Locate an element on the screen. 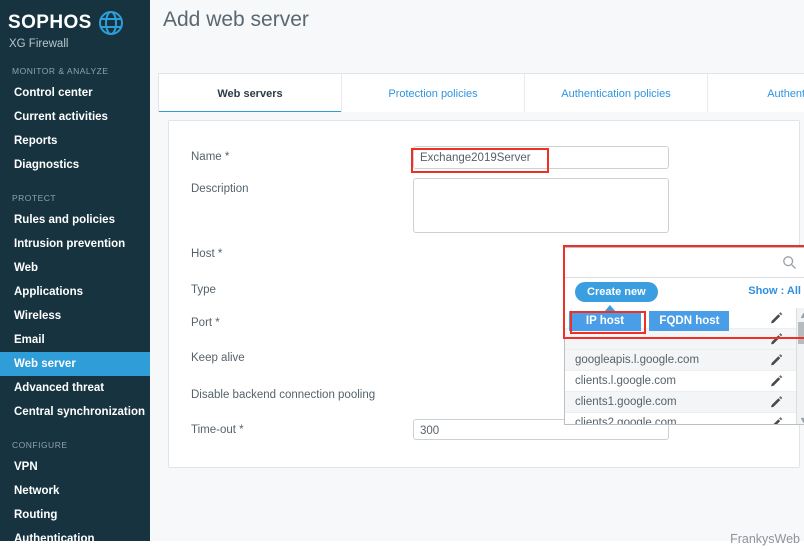 This screenshot has width=804, height=550. list-item-label: clients1.google.com is located at coordinates (626, 402).